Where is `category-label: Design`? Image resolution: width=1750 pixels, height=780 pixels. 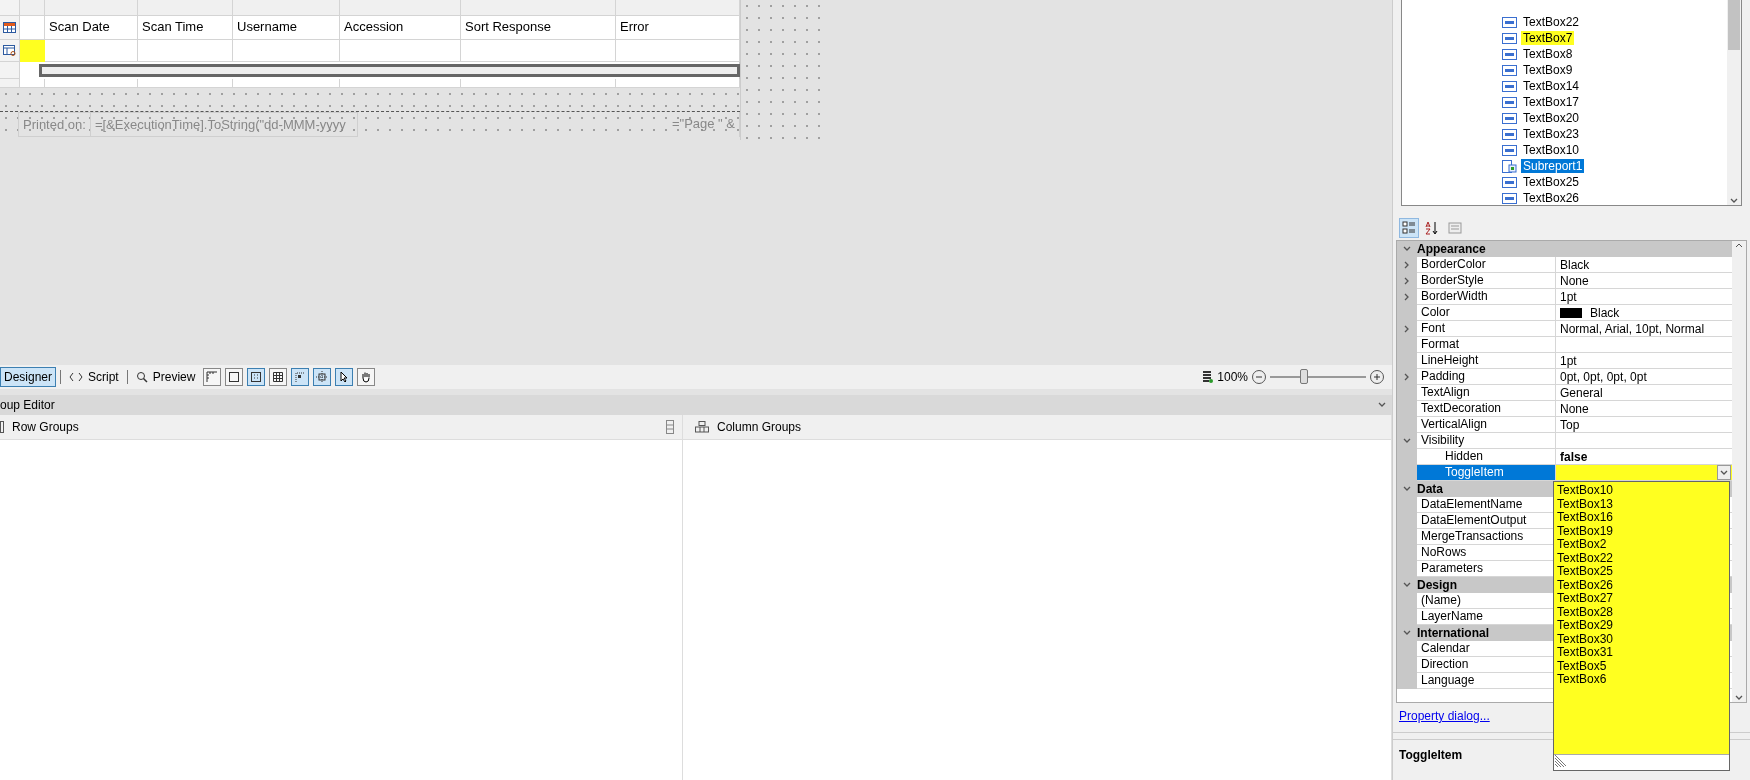 category-label: Design is located at coordinates (1437, 585).